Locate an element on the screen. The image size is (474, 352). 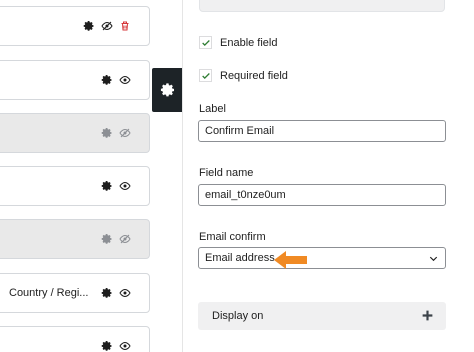
settings-top-bar is located at coordinates (322, 6).